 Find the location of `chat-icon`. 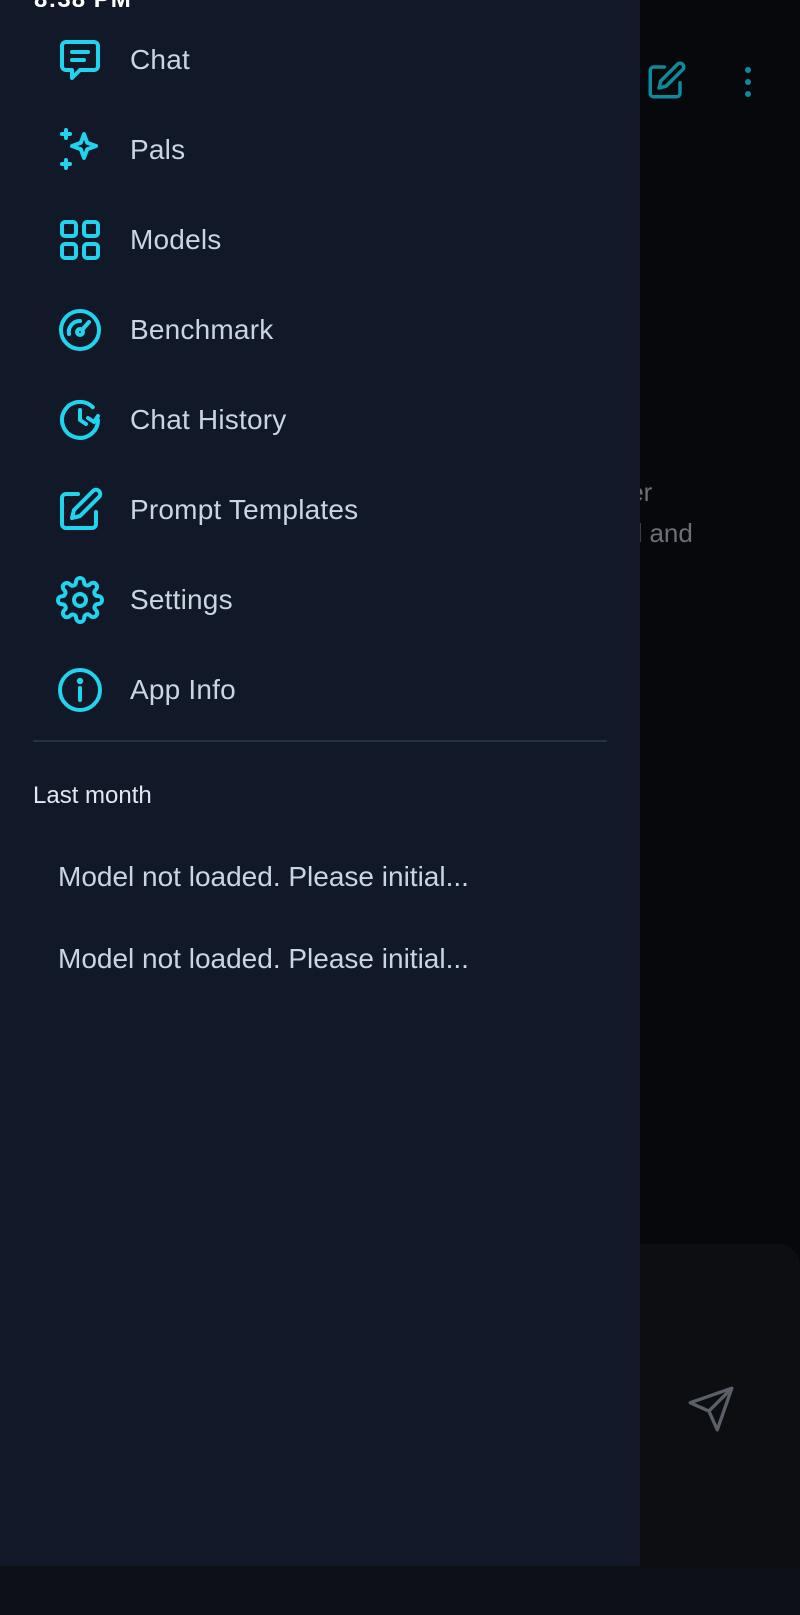

chat-icon is located at coordinates (80, 60).